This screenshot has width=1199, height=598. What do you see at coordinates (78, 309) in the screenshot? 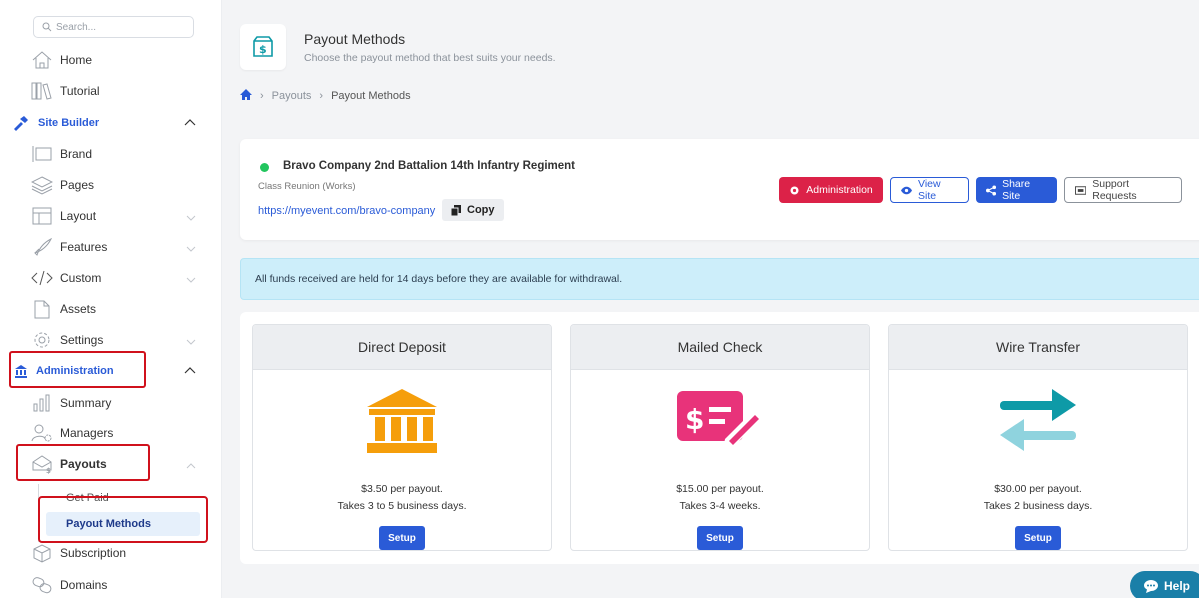
I see `sidebar-item-label: Assets` at bounding box center [78, 309].